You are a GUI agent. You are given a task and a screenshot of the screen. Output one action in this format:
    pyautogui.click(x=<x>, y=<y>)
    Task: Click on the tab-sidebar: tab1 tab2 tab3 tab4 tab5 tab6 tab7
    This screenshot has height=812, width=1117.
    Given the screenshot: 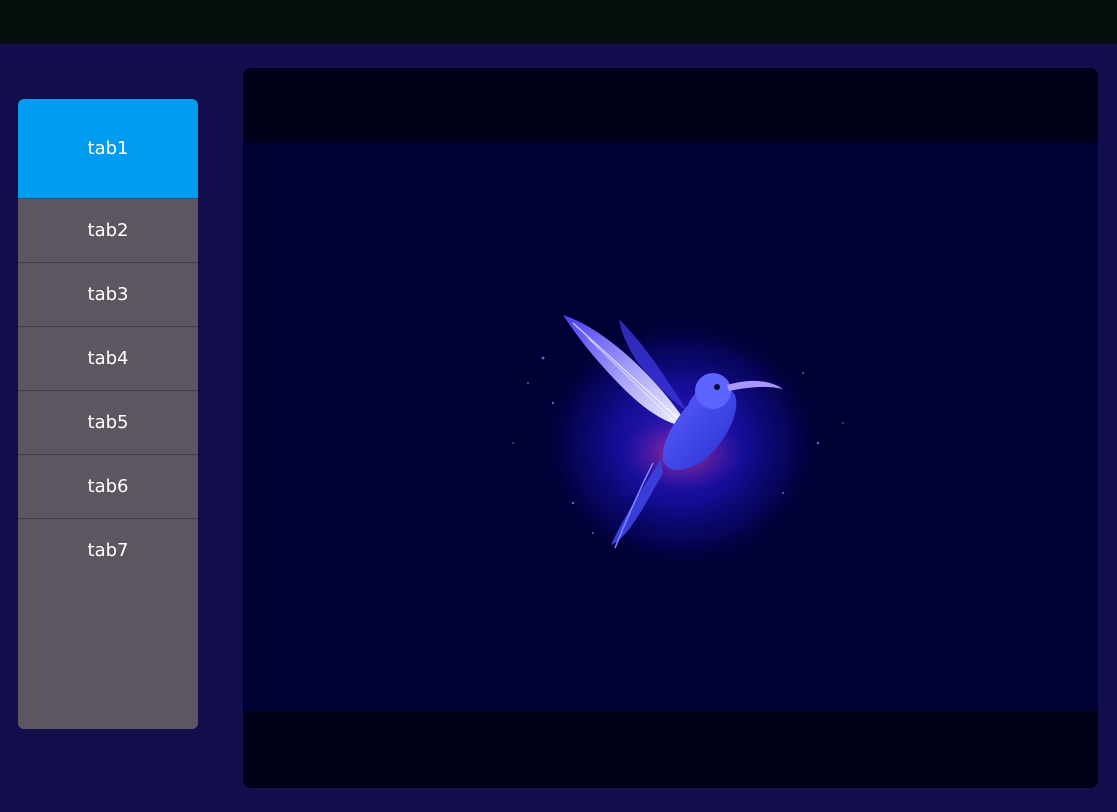 What is the action you would take?
    pyautogui.click(x=108, y=414)
    